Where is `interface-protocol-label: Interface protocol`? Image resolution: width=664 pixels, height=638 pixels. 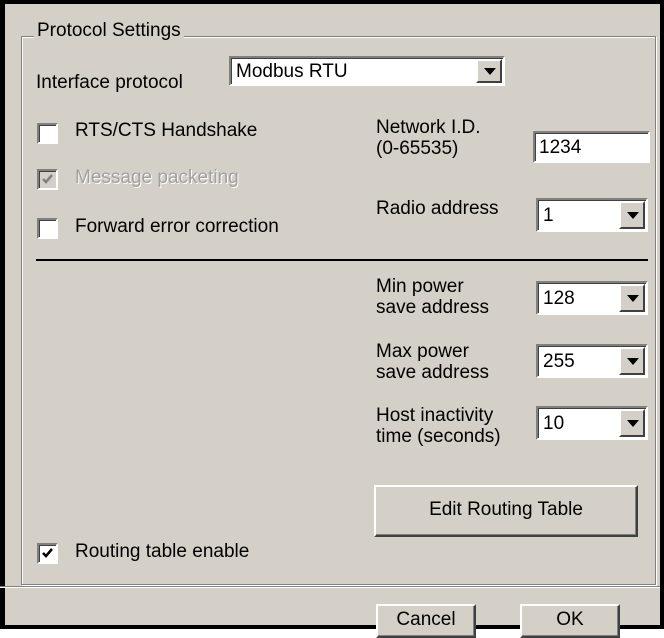
interface-protocol-label: Interface protocol is located at coordinates (109, 82).